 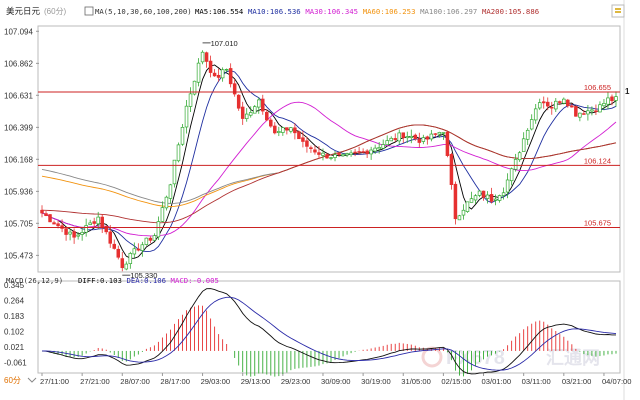 I want to click on settings-frame, so click(x=618, y=11).